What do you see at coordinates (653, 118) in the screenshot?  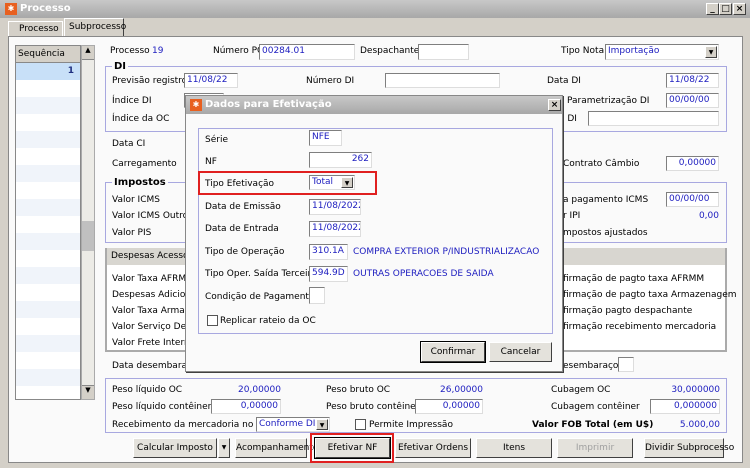 I see `local-di-input` at bounding box center [653, 118].